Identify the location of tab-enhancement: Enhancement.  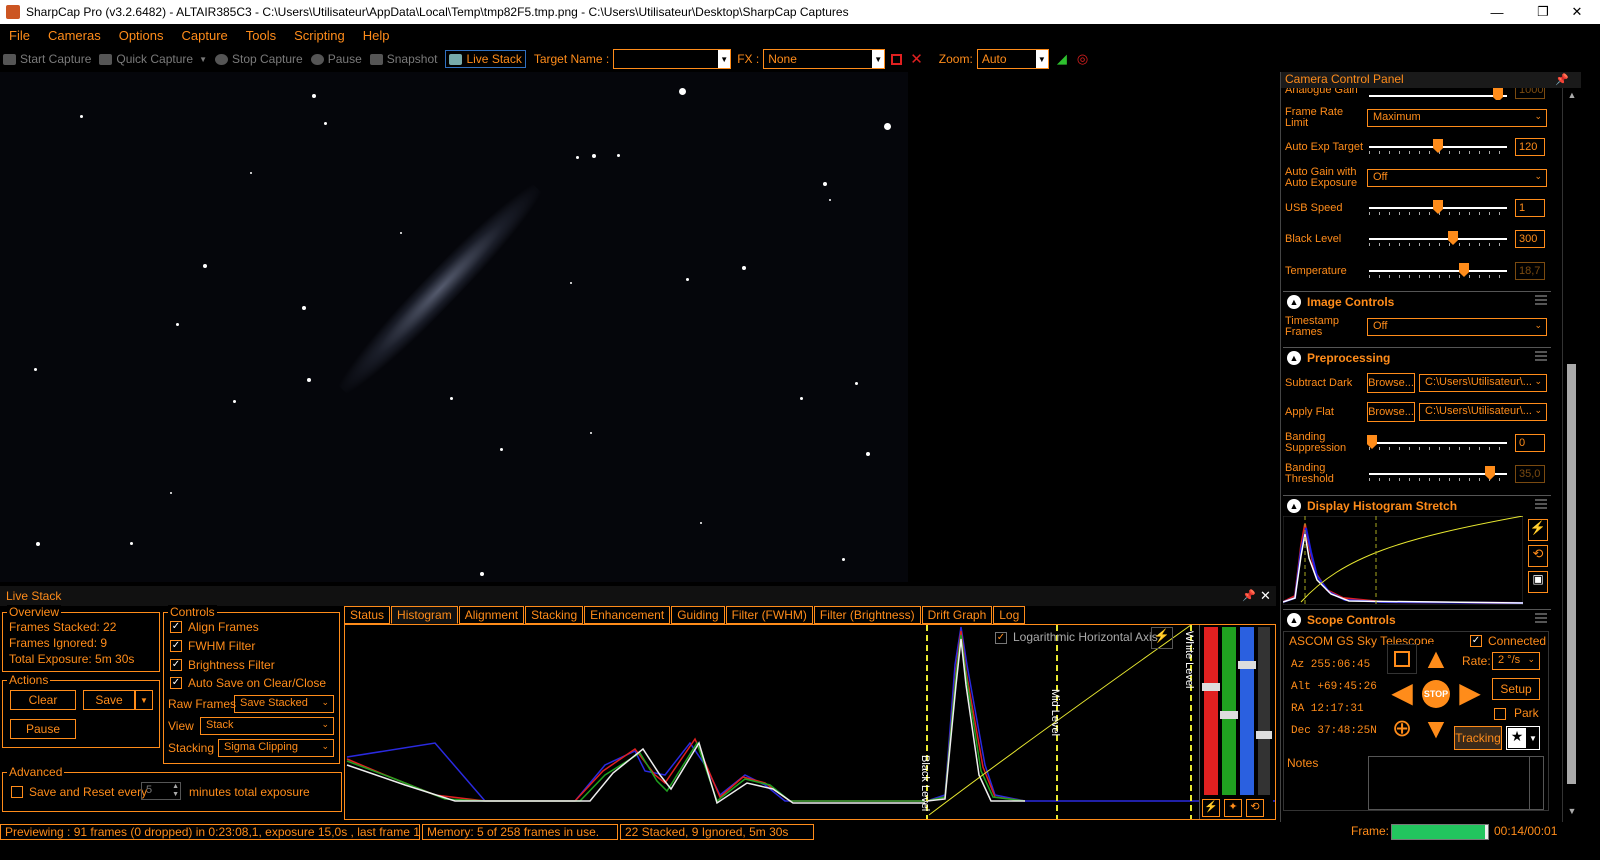
(627, 615).